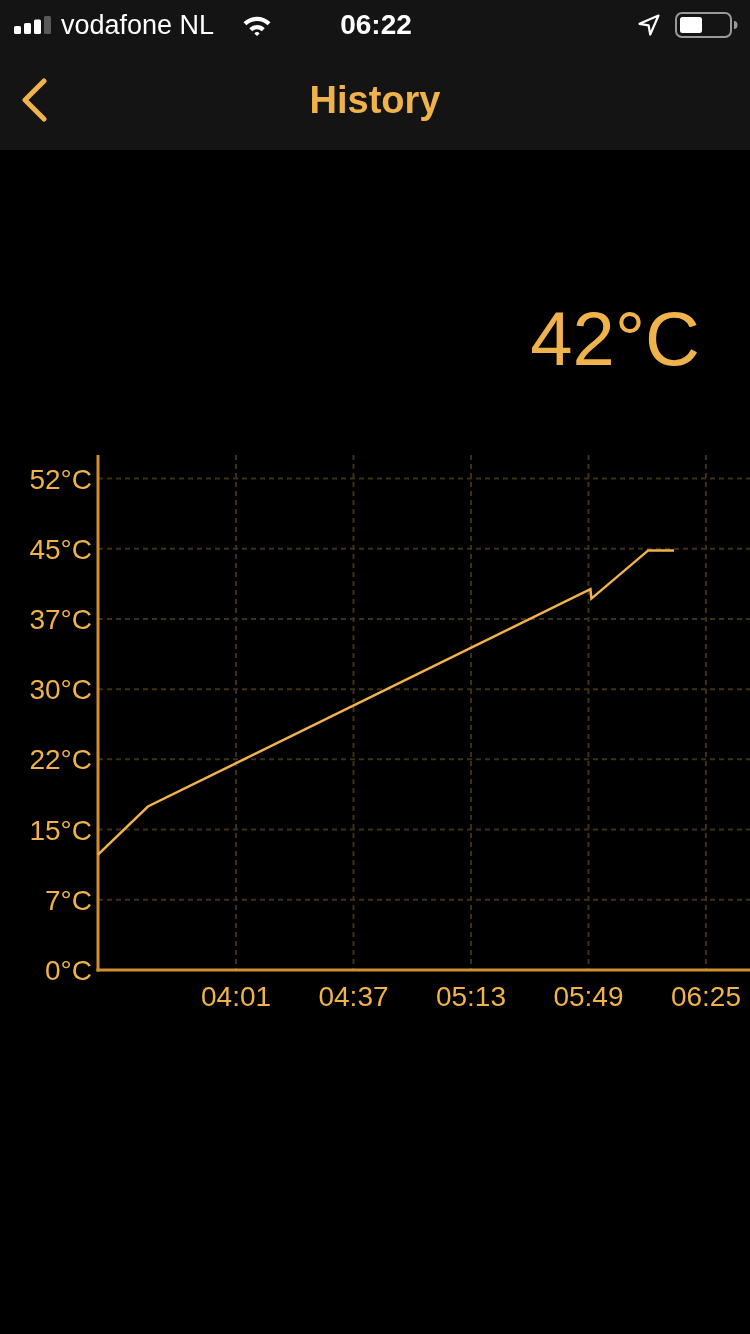 The image size is (750, 1334). What do you see at coordinates (60, 760) in the screenshot?
I see `y-tick-label: 22°C` at bounding box center [60, 760].